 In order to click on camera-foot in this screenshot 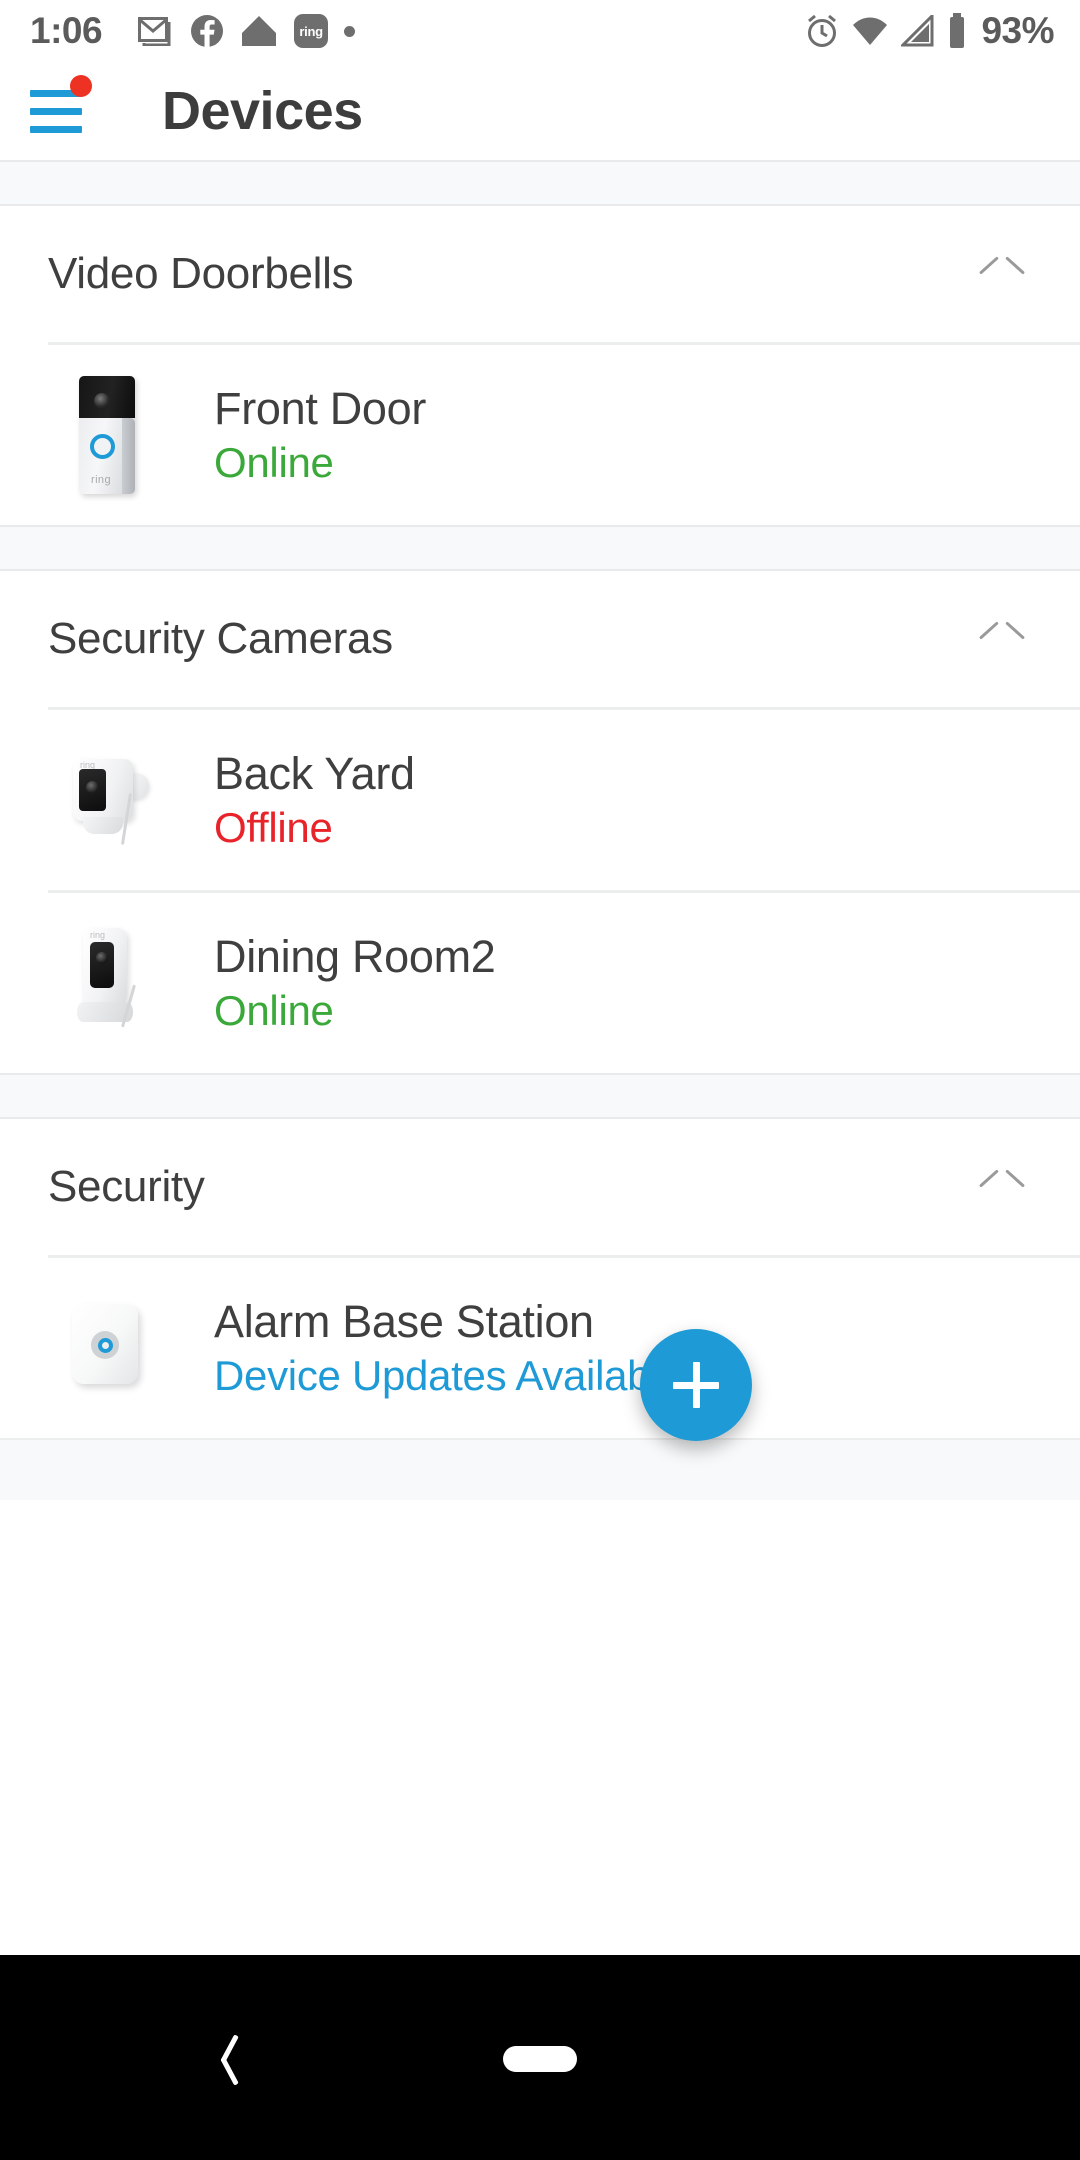, I will do `click(103, 825)`.